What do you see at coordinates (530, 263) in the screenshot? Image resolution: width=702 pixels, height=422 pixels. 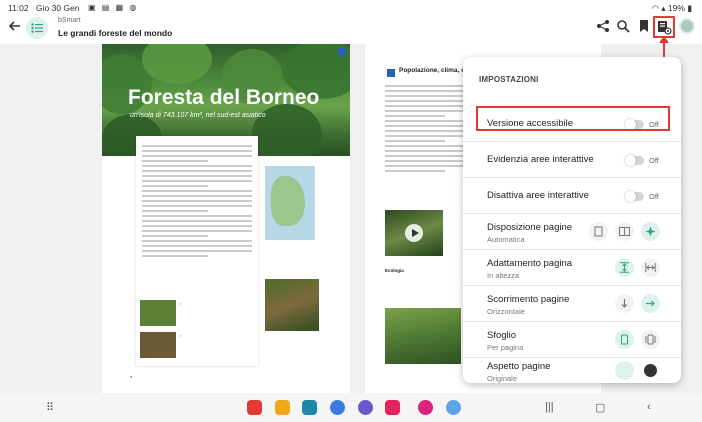 I see `setting-label: Adattamento pagina` at bounding box center [530, 263].